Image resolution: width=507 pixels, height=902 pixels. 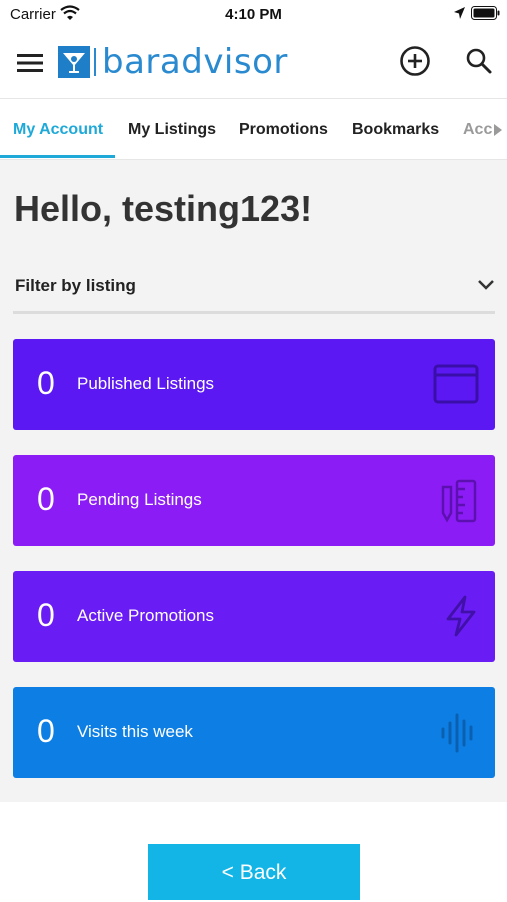 What do you see at coordinates (74, 62) in the screenshot?
I see `logo-mark-icon` at bounding box center [74, 62].